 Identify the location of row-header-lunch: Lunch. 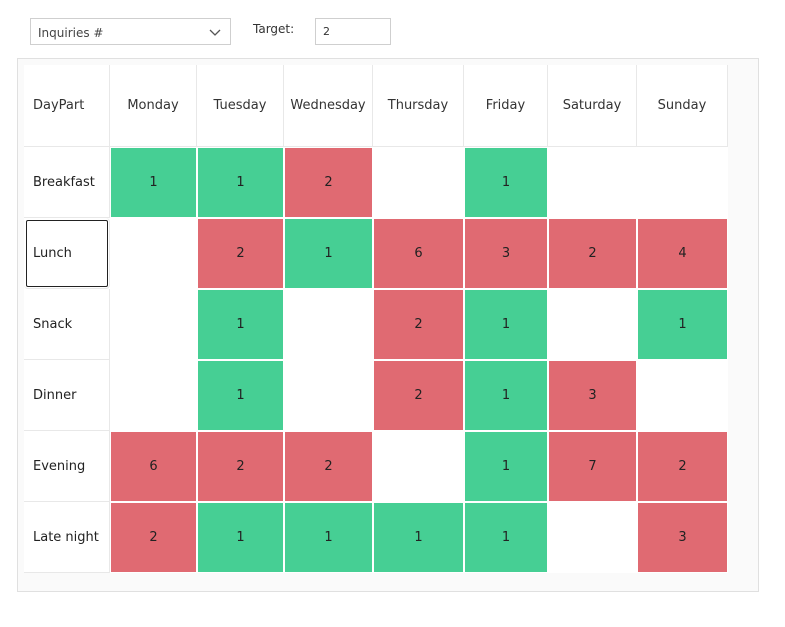
(67, 253).